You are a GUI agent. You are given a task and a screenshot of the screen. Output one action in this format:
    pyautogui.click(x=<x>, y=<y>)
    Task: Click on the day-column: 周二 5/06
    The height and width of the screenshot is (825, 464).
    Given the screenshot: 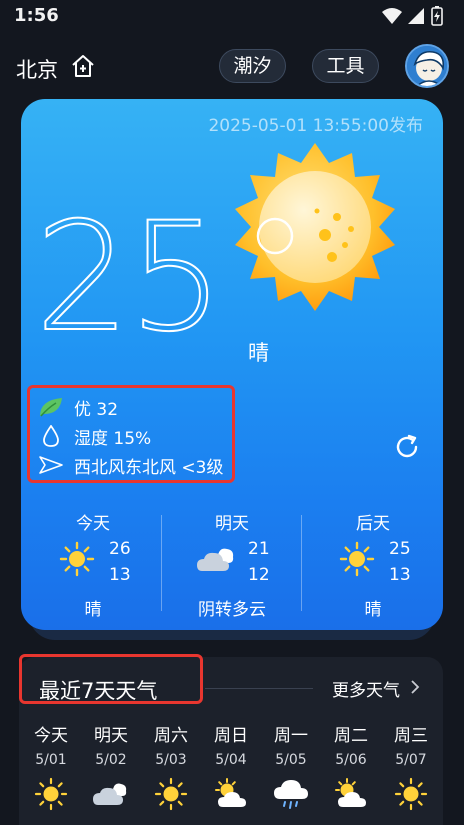 What is the action you would take?
    pyautogui.click(x=351, y=771)
    